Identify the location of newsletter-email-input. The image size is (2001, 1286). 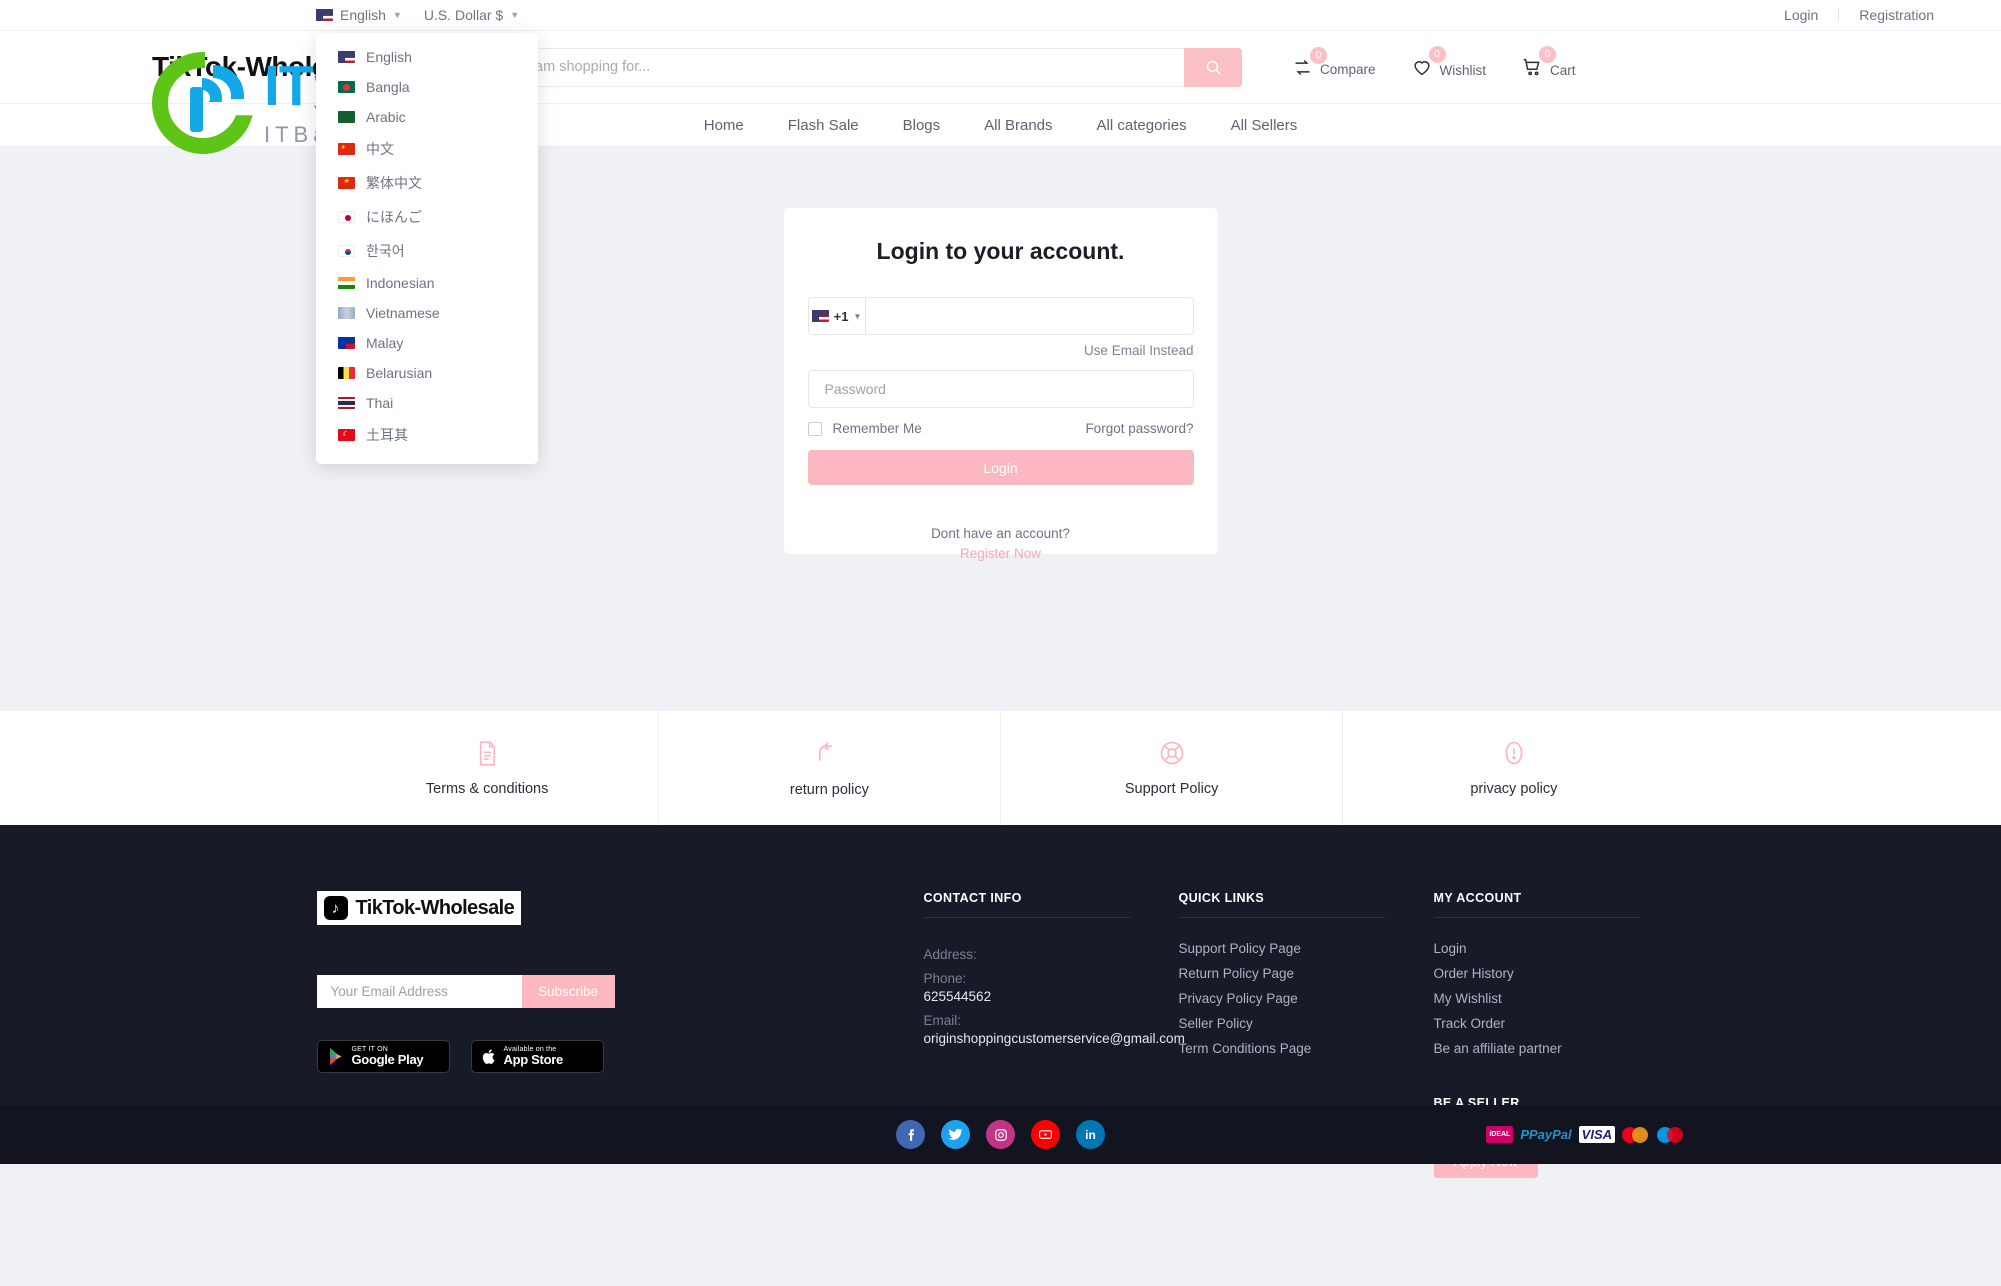
(419, 991).